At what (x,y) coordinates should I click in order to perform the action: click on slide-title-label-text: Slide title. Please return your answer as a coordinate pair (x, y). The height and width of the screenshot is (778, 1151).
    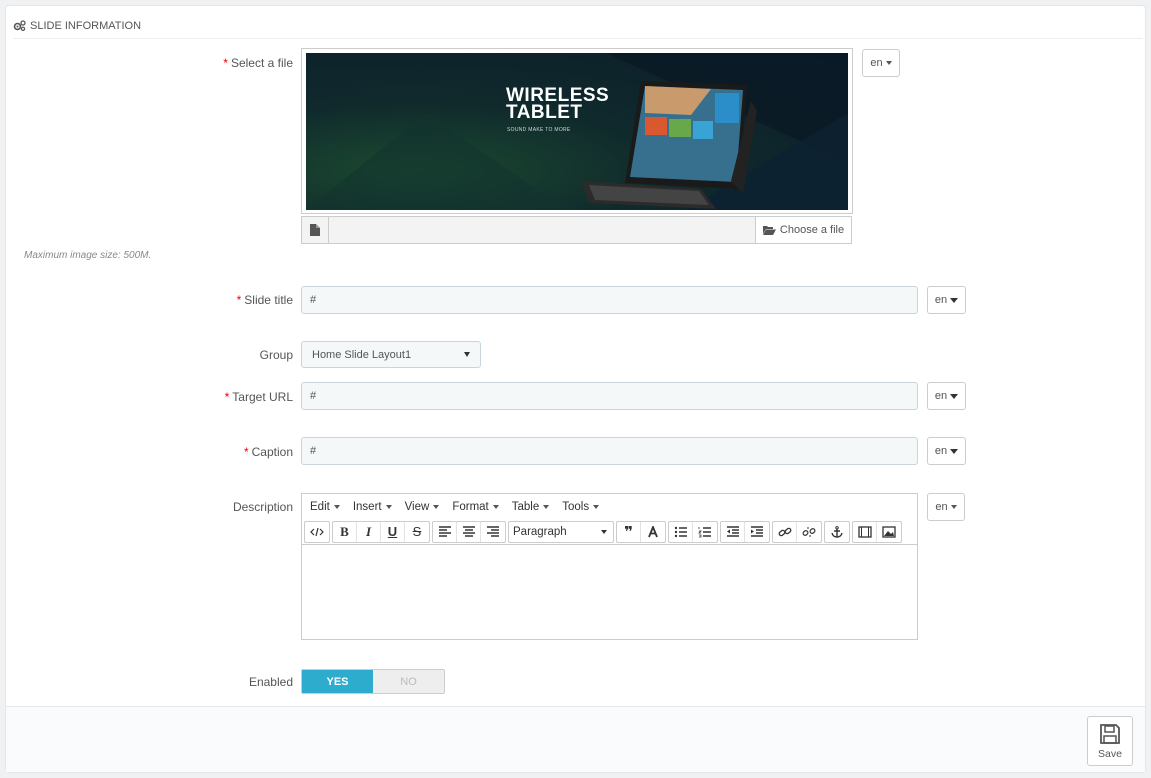
    Looking at the image, I should click on (268, 300).